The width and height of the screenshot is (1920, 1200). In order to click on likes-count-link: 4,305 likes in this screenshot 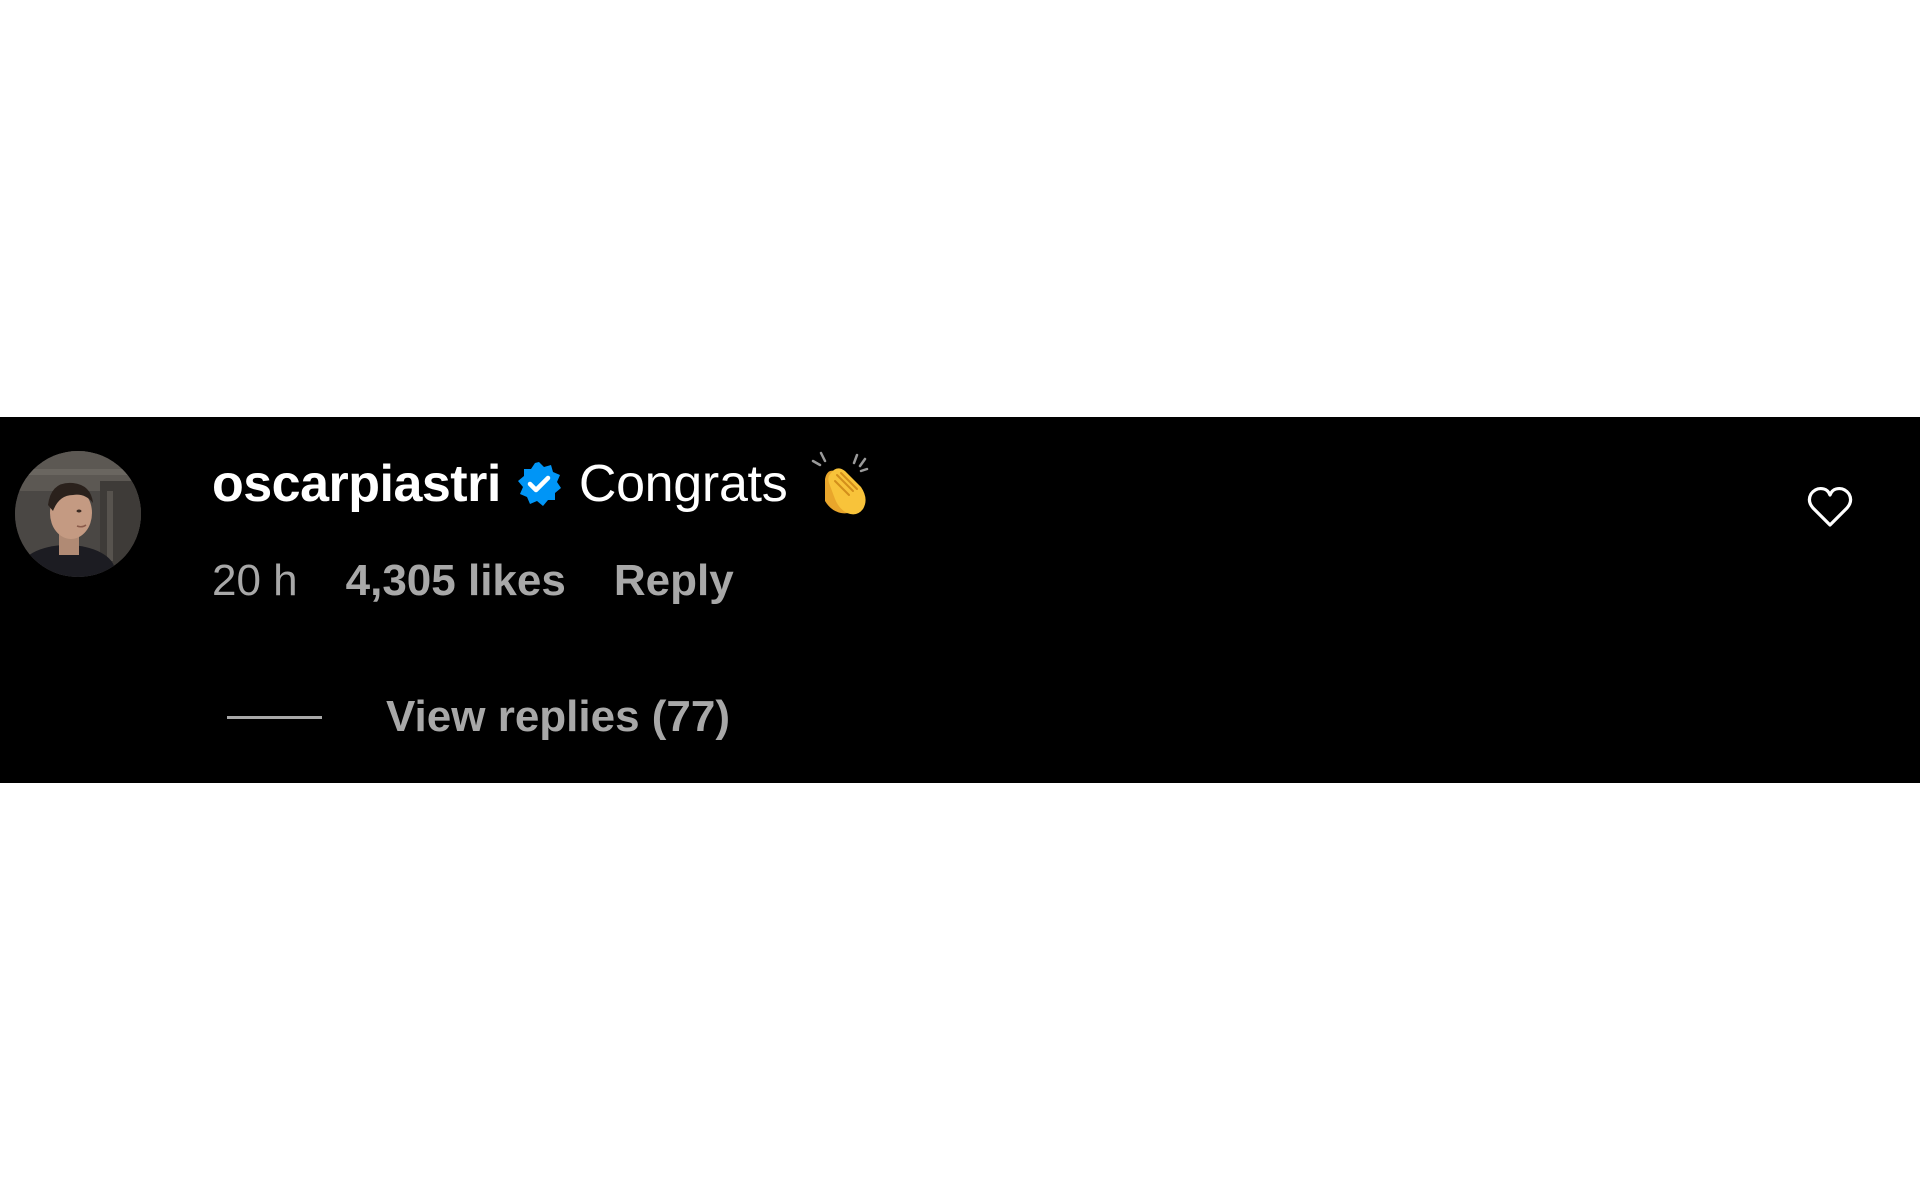, I will do `click(456, 581)`.